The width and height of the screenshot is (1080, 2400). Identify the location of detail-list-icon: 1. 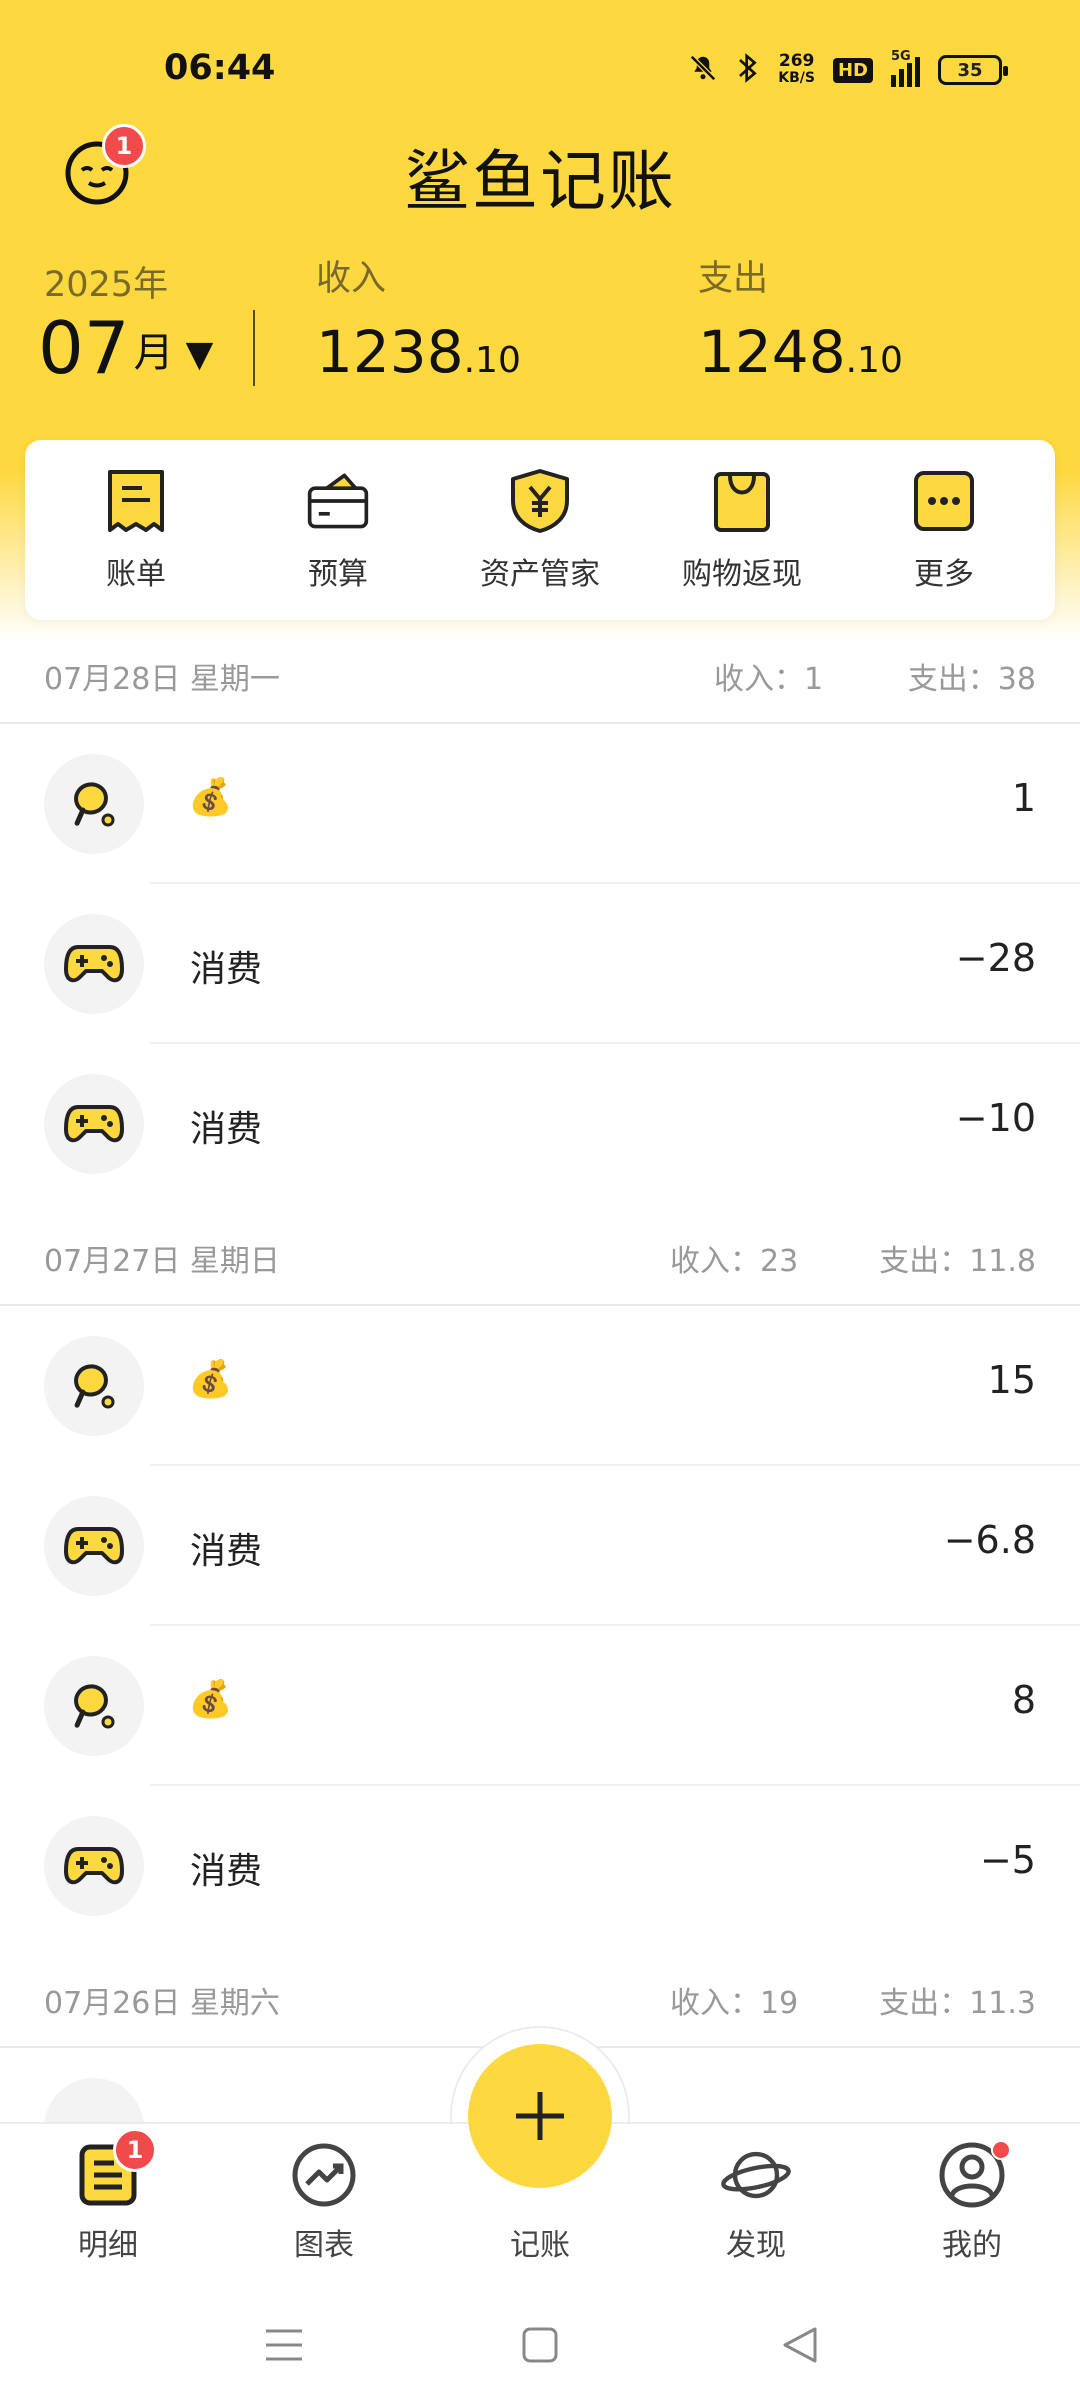
(115, 2169).